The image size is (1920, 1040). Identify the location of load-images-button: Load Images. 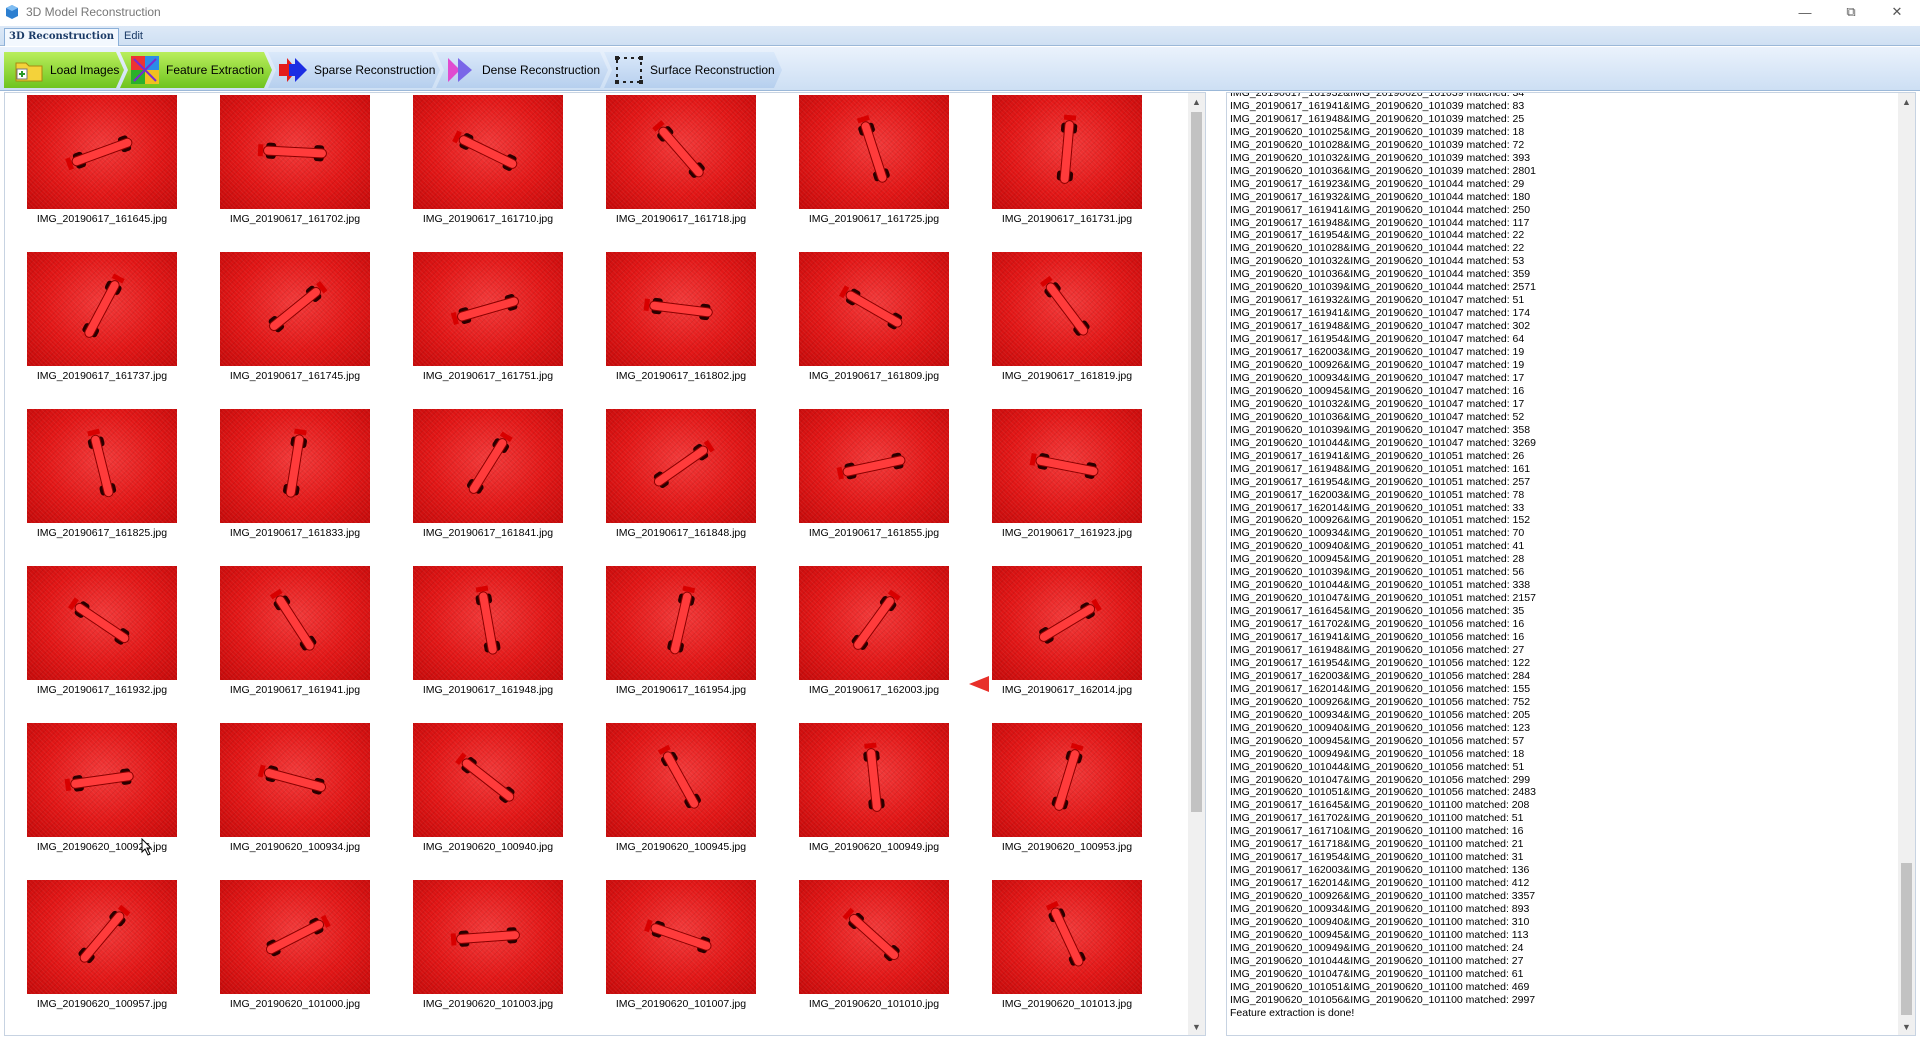
(64, 70).